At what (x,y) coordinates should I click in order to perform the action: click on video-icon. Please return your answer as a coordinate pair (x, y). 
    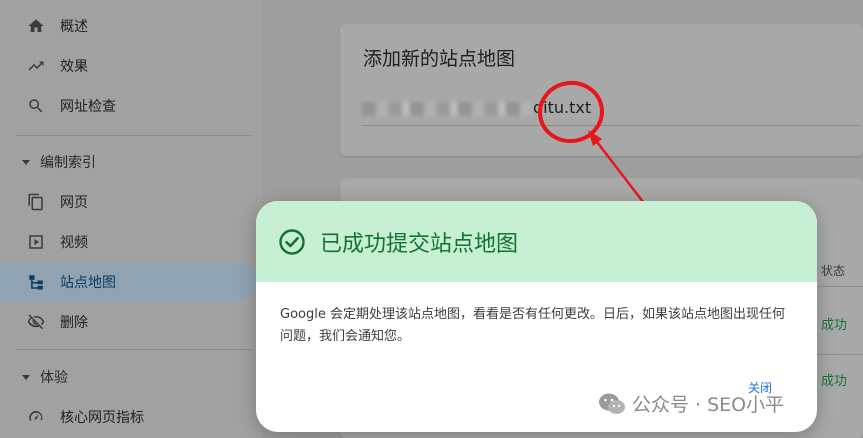
    Looking at the image, I should click on (36, 242).